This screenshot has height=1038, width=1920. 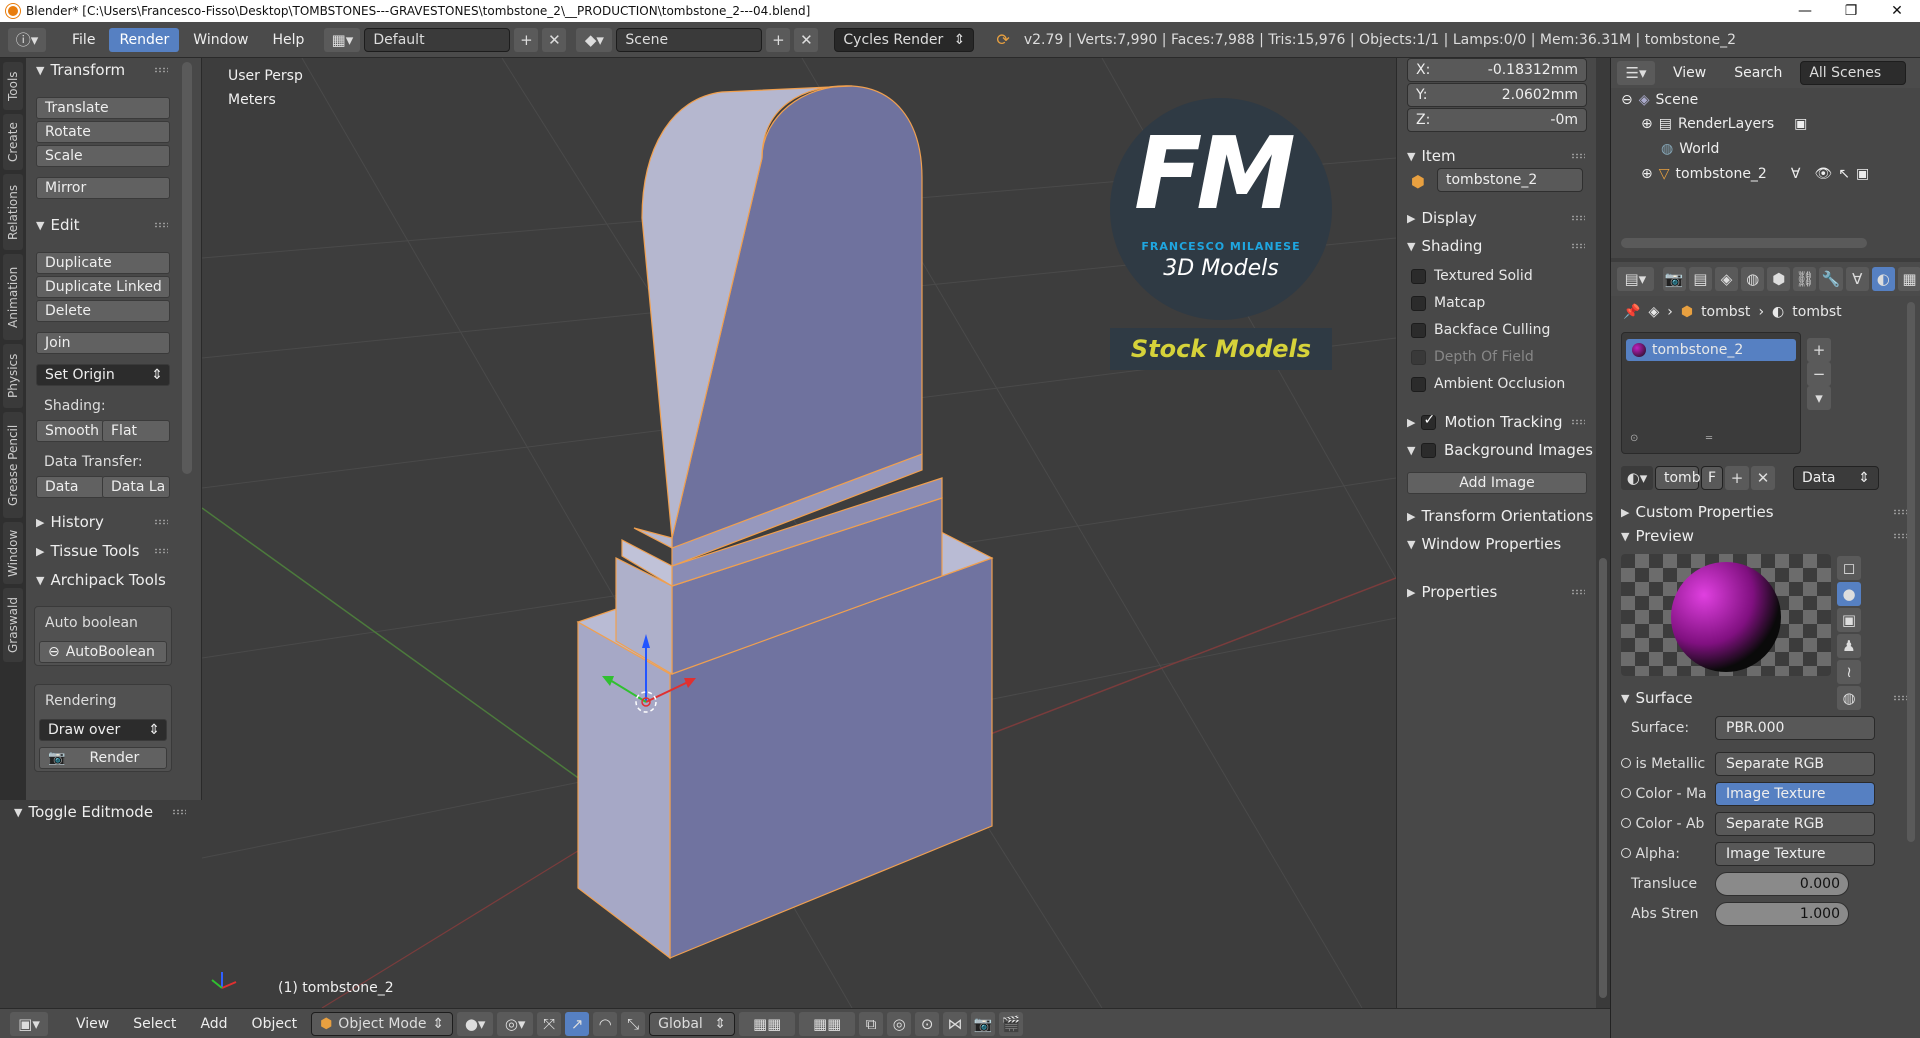 What do you see at coordinates (983, 1023) in the screenshot?
I see `render-opengl-icon: 📷` at bounding box center [983, 1023].